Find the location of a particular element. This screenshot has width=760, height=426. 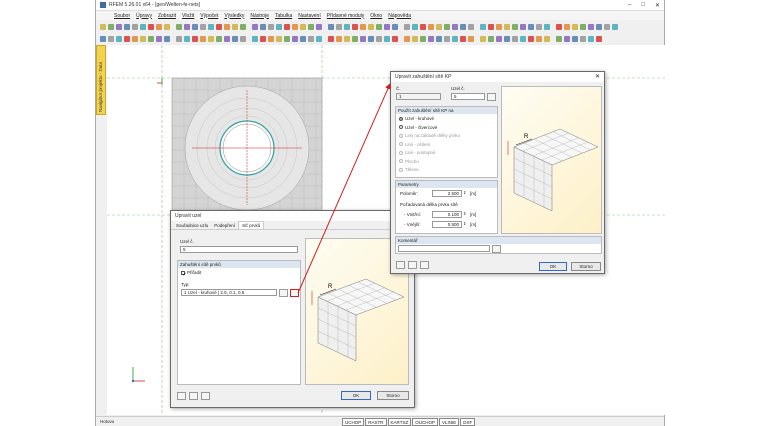

callout-arrow is located at coordinates (344, 188).